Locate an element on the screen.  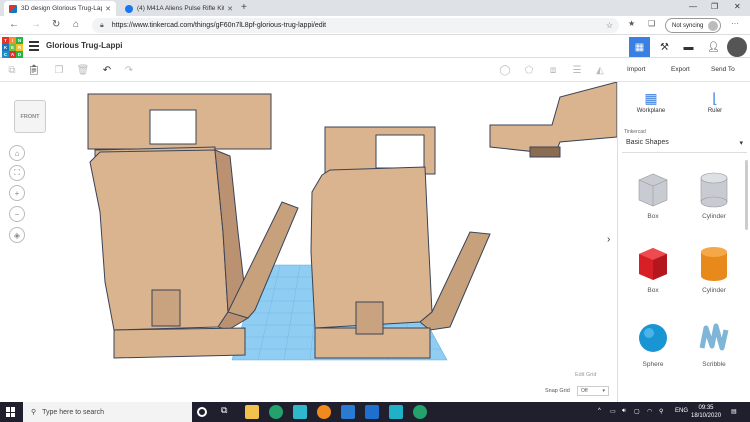
cylinder-icon is located at coordinates (714, 264).